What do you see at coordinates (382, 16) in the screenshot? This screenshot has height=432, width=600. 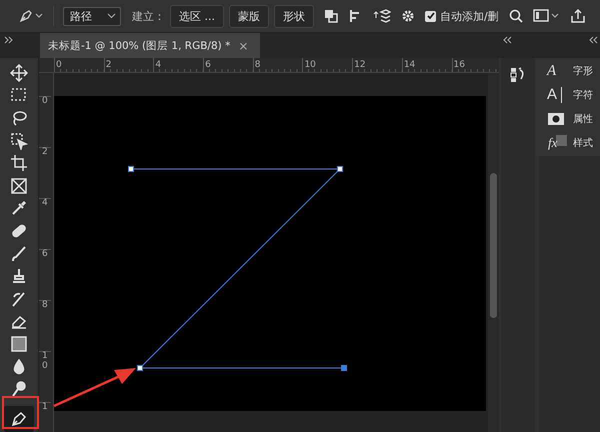 I see `path-arrangement-icon` at bounding box center [382, 16].